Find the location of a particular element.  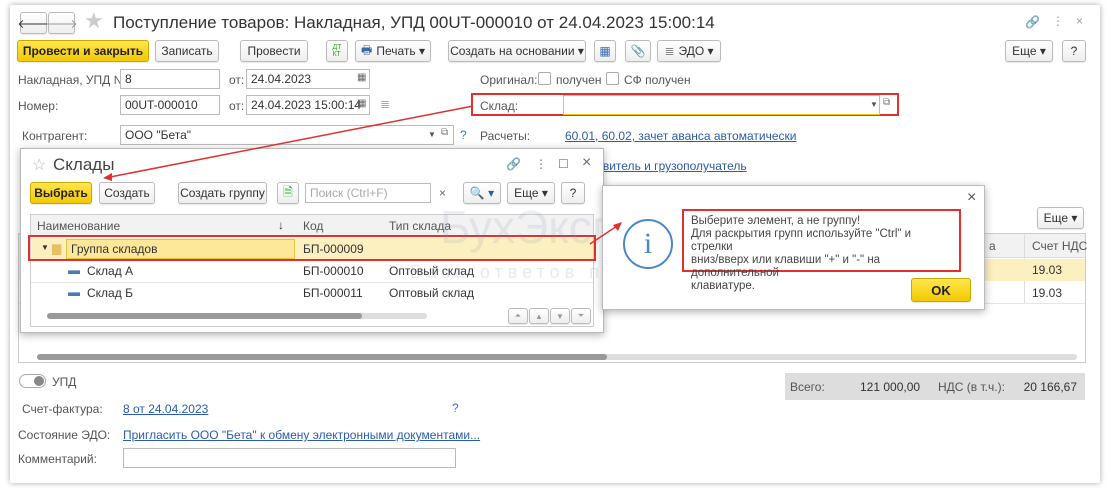

counterparty-input: ООО "Бета" is located at coordinates (287, 135).